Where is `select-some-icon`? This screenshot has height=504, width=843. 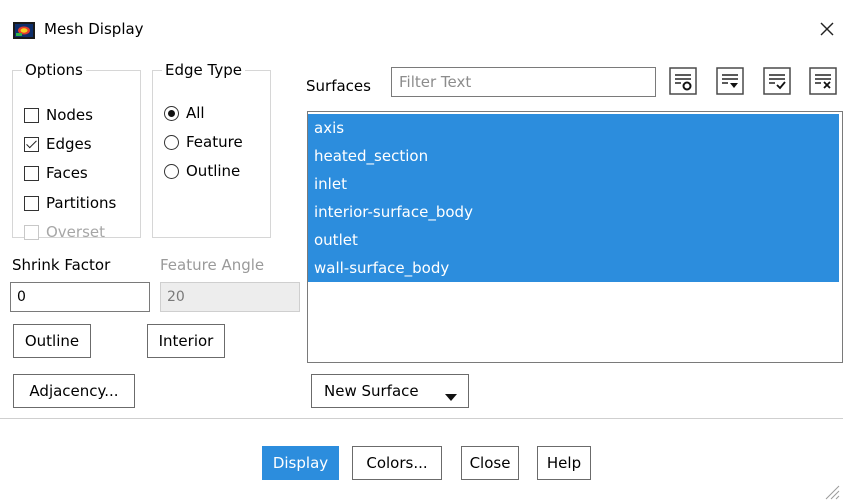 select-some-icon is located at coordinates (777, 81).